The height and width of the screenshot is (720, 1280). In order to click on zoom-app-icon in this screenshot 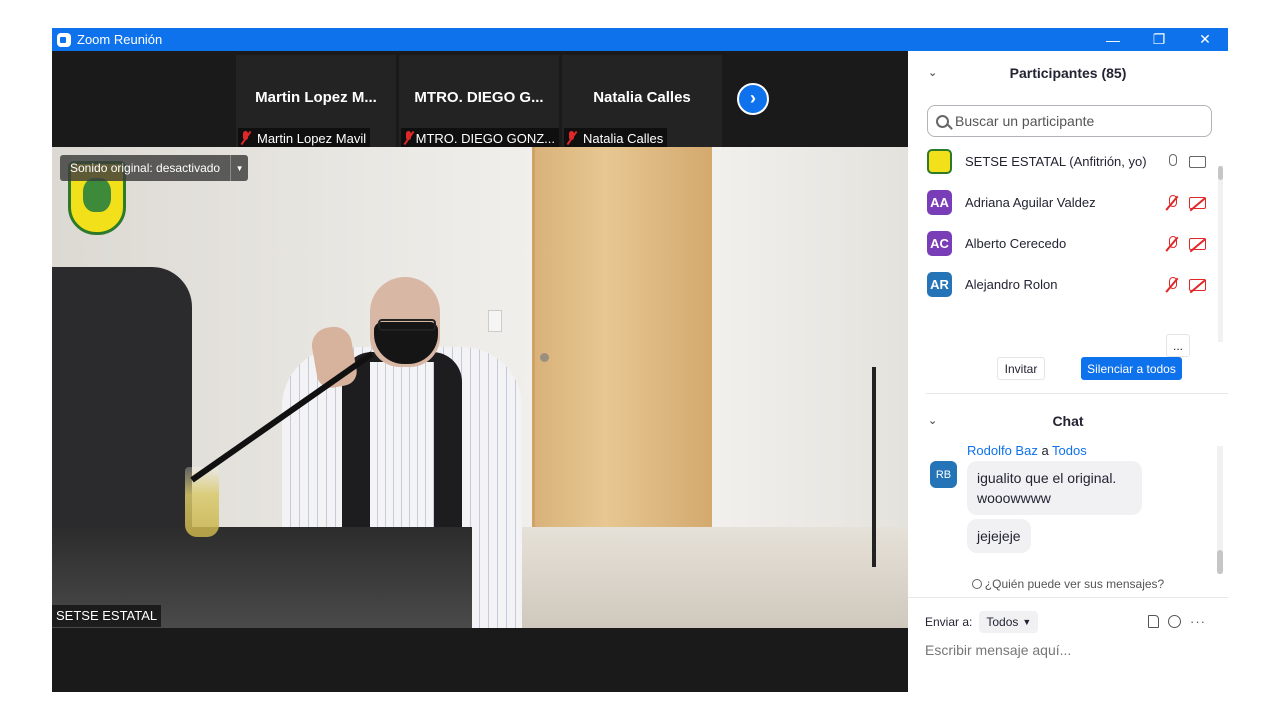, I will do `click(64, 39)`.